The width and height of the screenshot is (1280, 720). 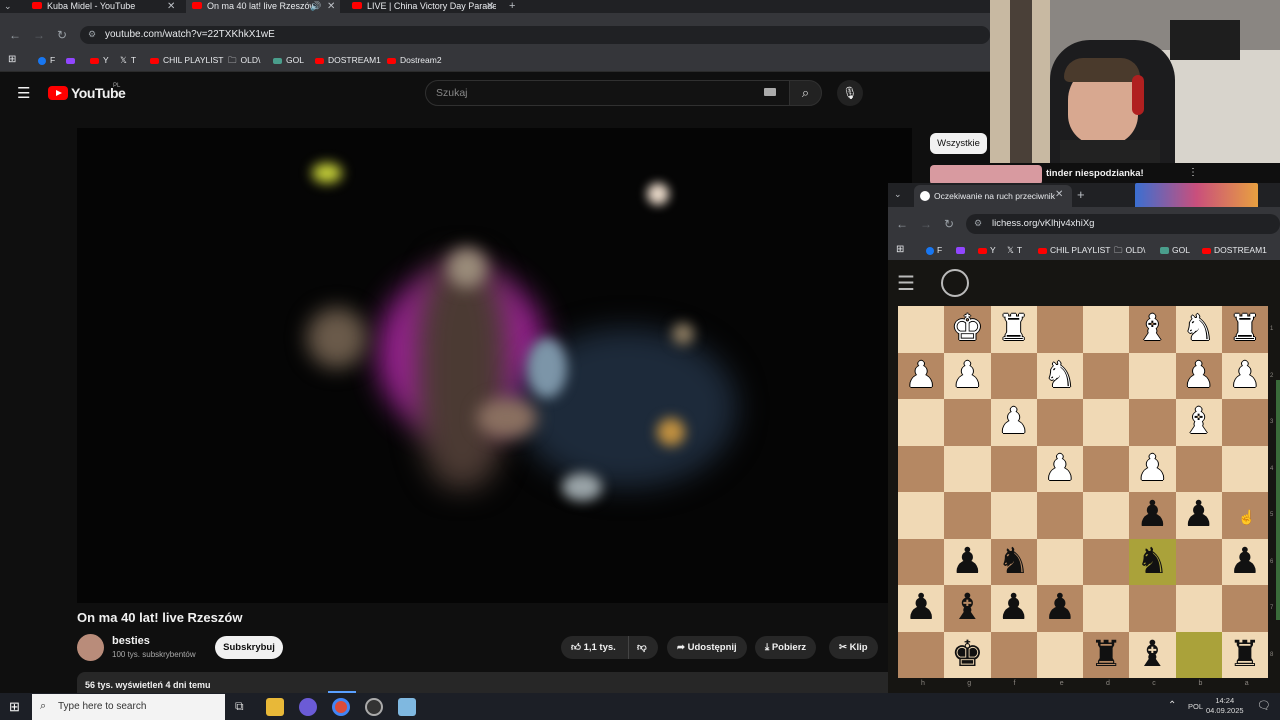 I want to click on chrome-icon, so click(x=341, y=707).